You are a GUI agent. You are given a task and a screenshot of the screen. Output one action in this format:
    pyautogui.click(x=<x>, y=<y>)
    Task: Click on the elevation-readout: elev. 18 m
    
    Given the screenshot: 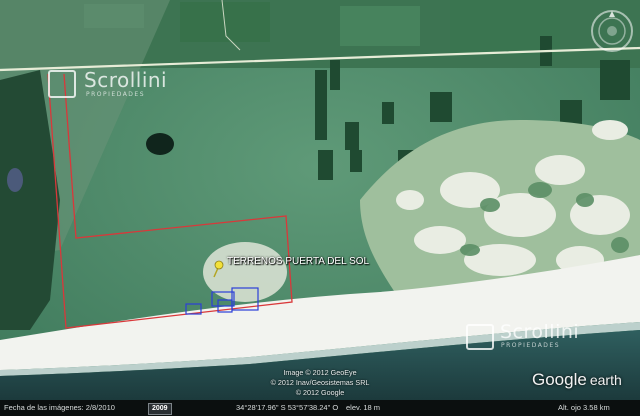 What is the action you would take?
    pyautogui.click(x=363, y=407)
    